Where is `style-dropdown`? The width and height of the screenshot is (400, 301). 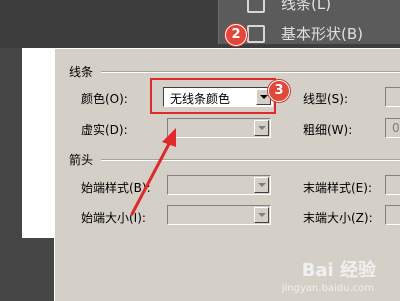 style-dropdown is located at coordinates (392, 97).